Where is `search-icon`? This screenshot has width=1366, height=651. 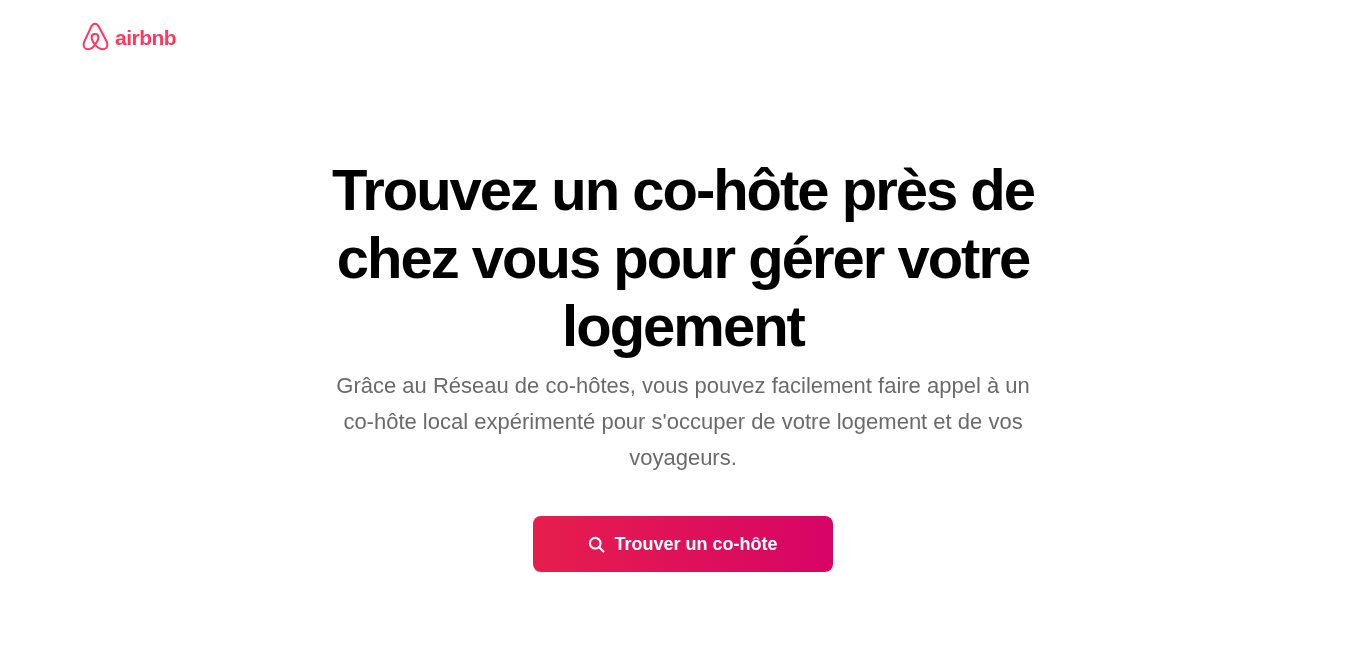
search-icon is located at coordinates (597, 544).